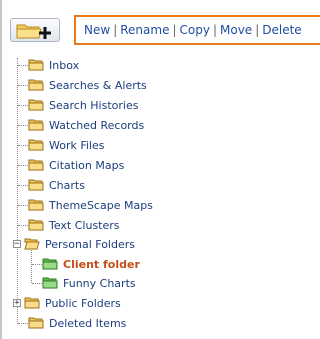 The width and height of the screenshot is (320, 339). I want to click on tree-item-charts: Charts, so click(56, 185).